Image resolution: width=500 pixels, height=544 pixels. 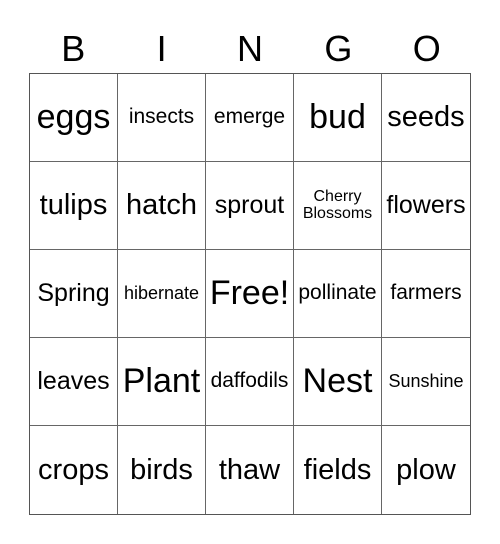 What do you see at coordinates (338, 48) in the screenshot?
I see `header-letter-g: G` at bounding box center [338, 48].